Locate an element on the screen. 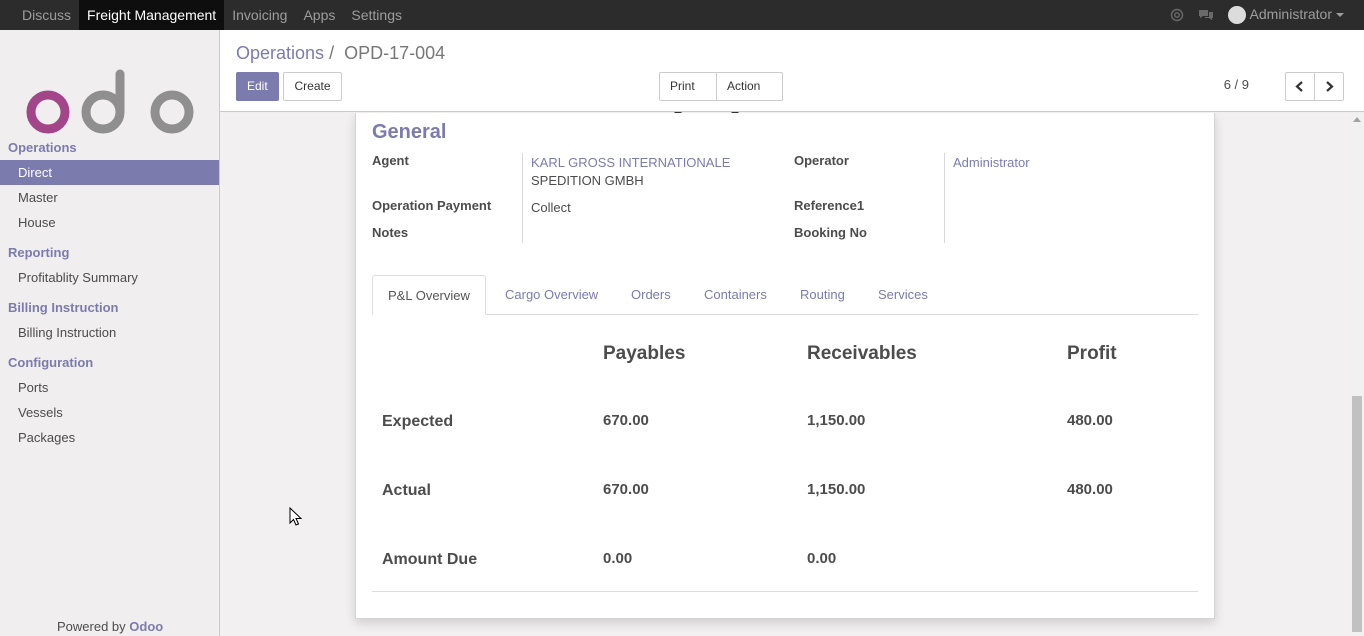 This screenshot has width=1364, height=636. pager-next-button is located at coordinates (1329, 86).